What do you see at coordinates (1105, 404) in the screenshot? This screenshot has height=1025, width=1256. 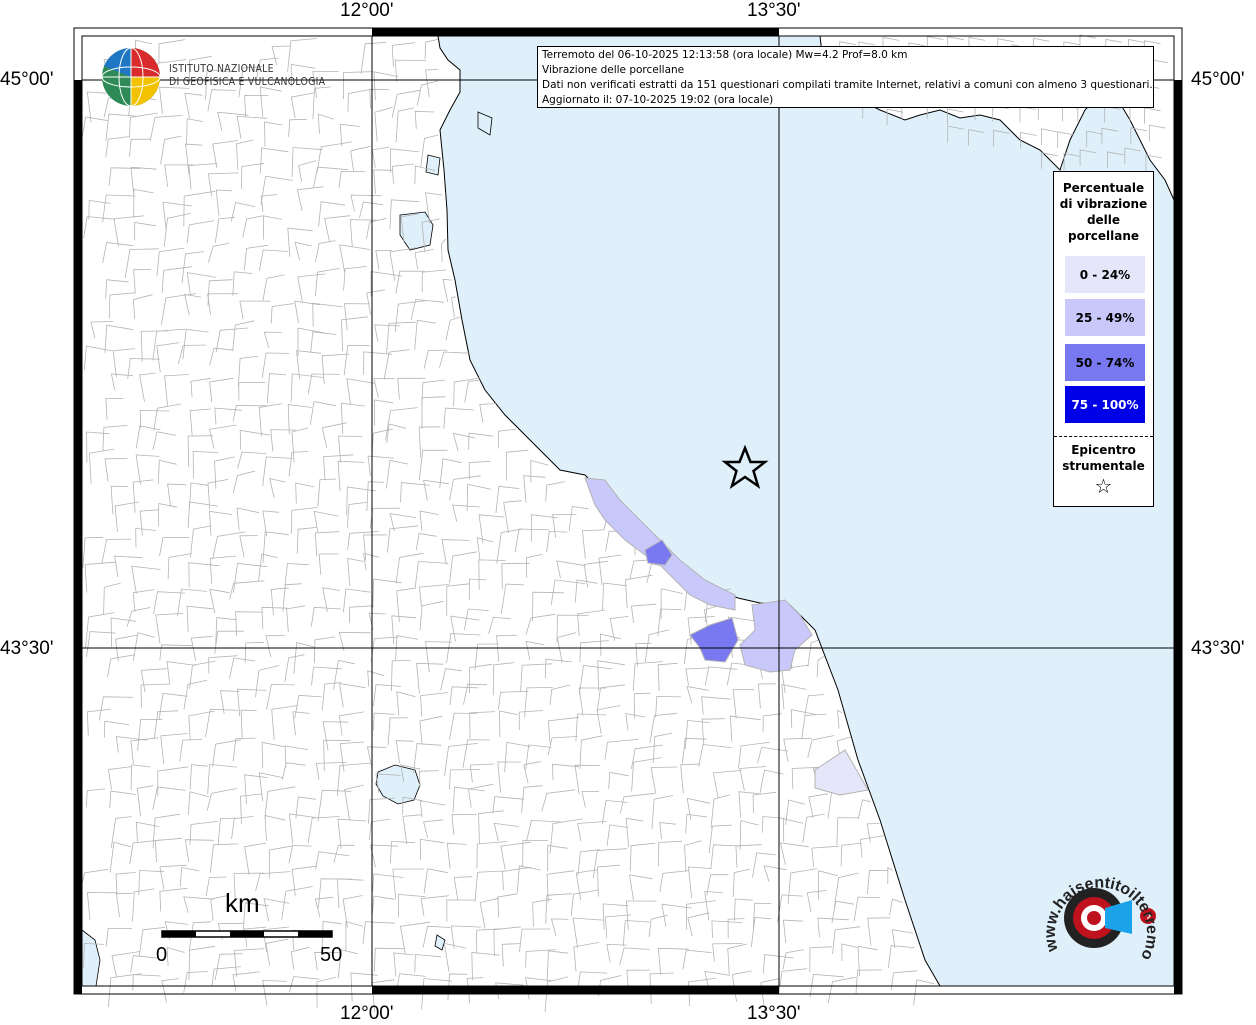 I see `legend-item-75-100: 75 - 100%` at bounding box center [1105, 404].